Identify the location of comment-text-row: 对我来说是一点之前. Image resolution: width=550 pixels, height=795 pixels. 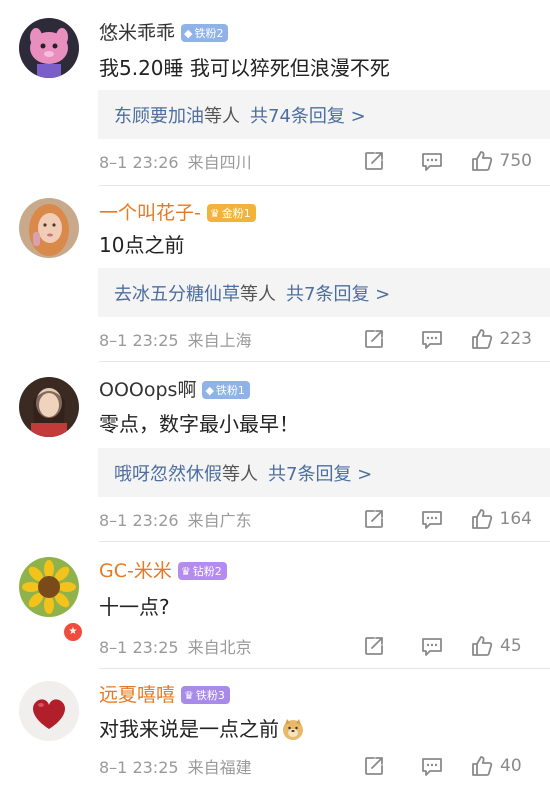
(202, 729).